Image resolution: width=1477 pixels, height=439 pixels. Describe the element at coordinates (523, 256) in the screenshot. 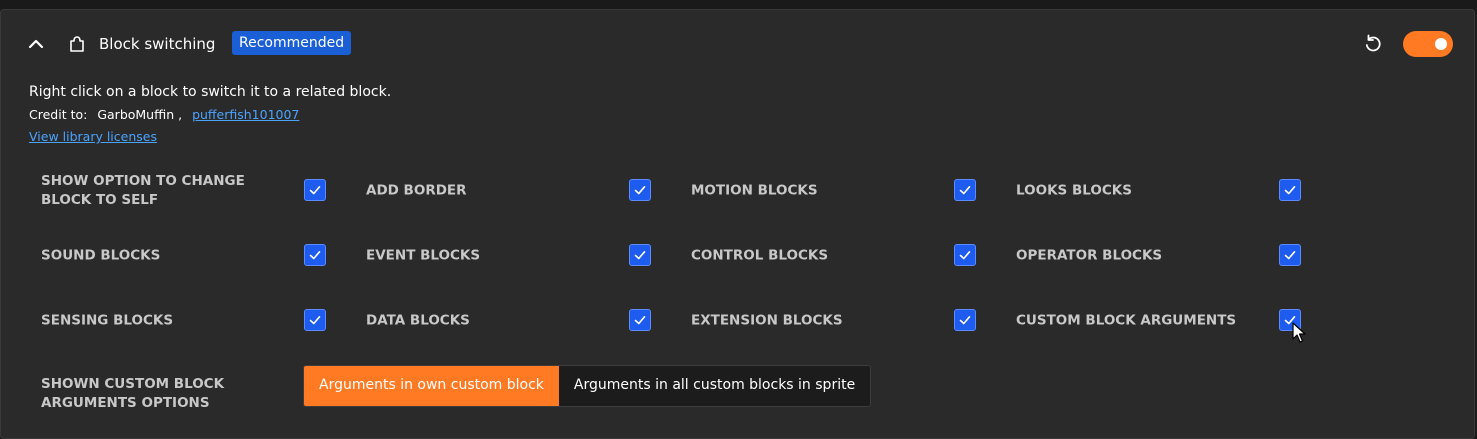

I see `setting-event-blocks: EVENT BLOCKS` at that location.